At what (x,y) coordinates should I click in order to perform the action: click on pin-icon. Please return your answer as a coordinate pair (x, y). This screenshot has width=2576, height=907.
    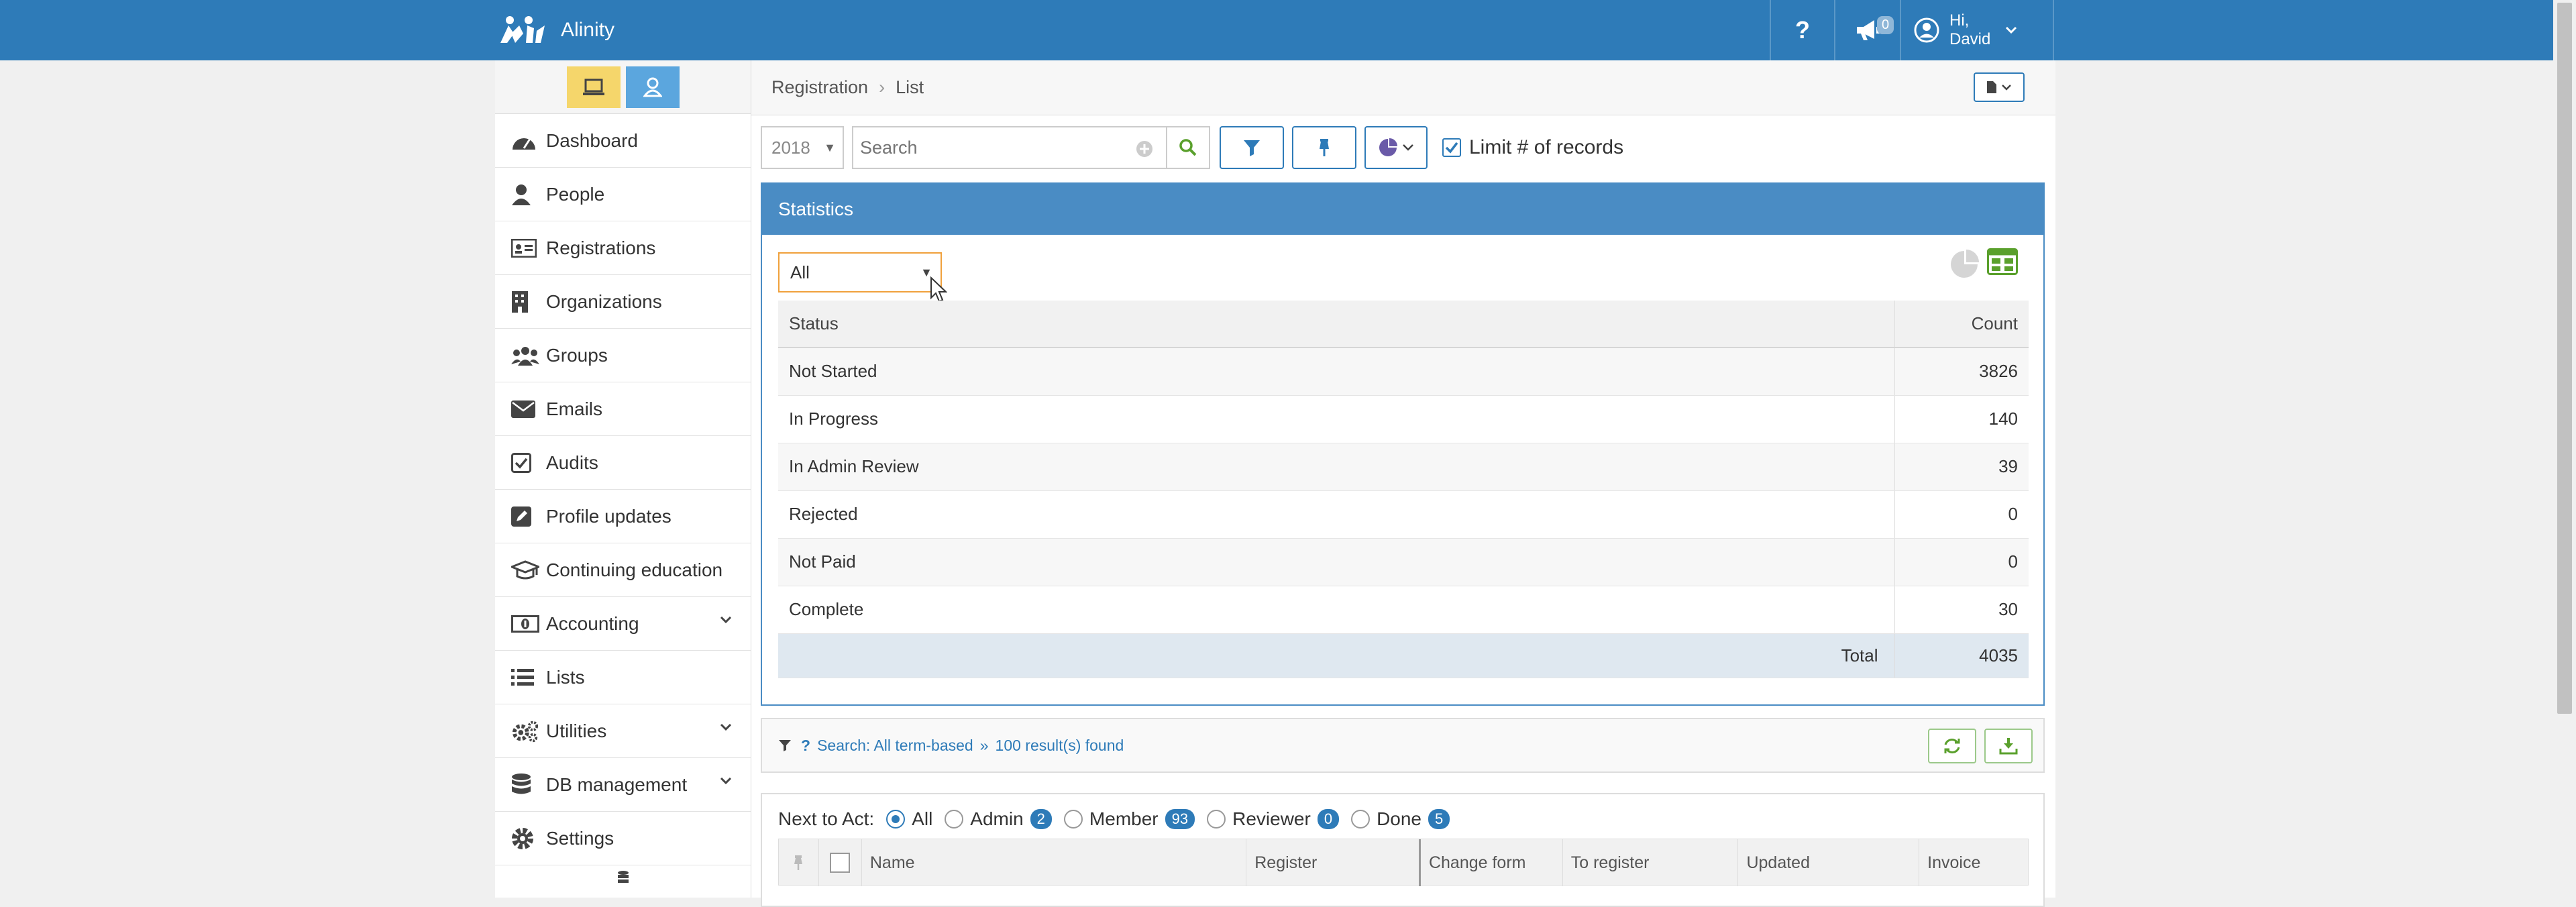
    Looking at the image, I should click on (1324, 147).